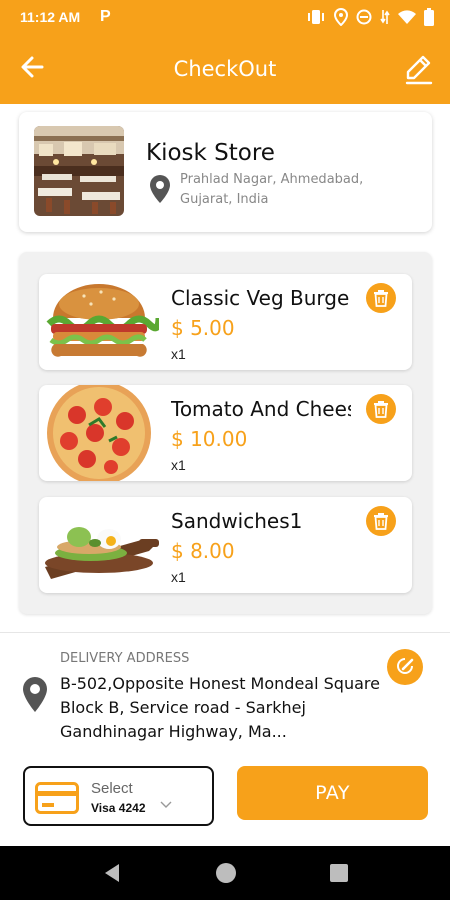 Image resolution: width=450 pixels, height=900 pixels. Describe the element at coordinates (341, 17) in the screenshot. I see `location-icon` at that location.